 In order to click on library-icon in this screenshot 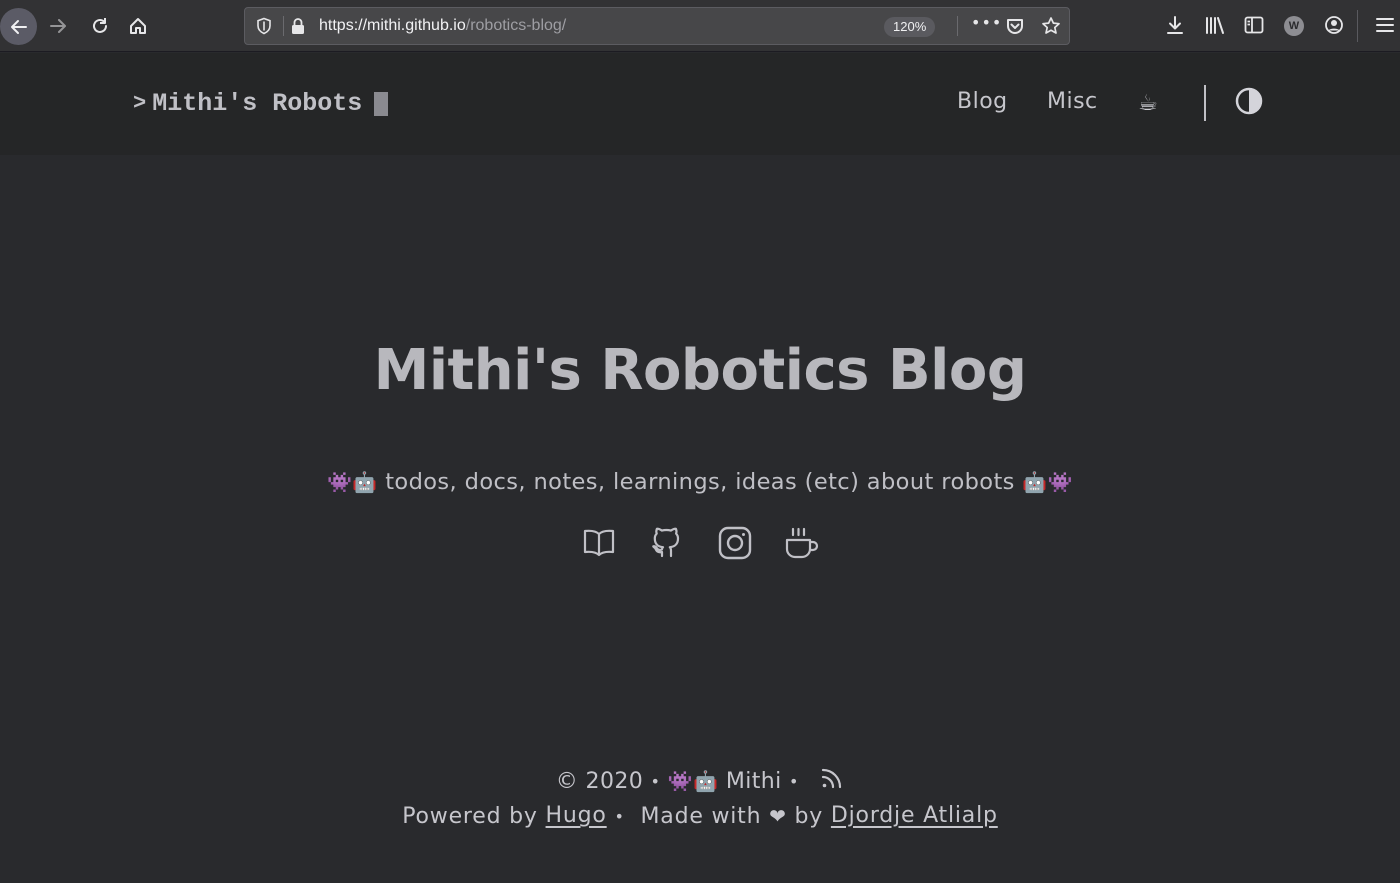, I will do `click(1215, 25)`.